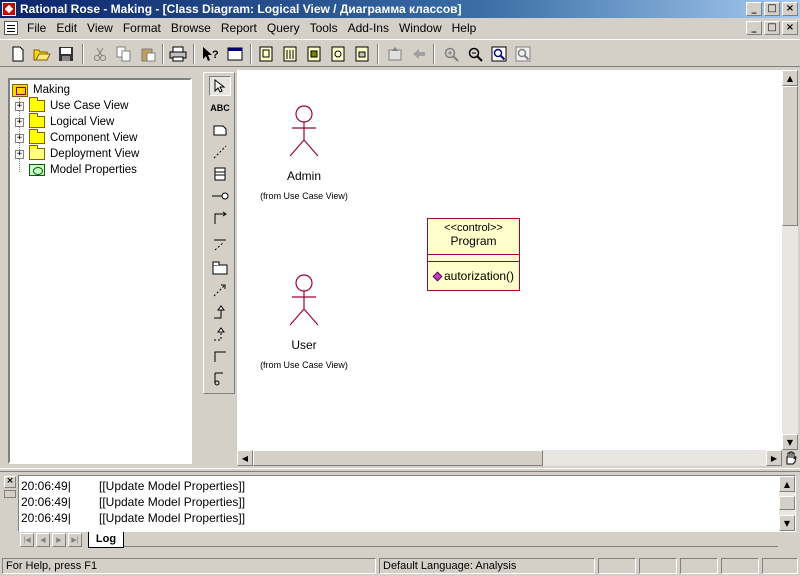 Image resolution: width=800 pixels, height=576 pixels. I want to click on browse-component-diagram-icon, so click(314, 54).